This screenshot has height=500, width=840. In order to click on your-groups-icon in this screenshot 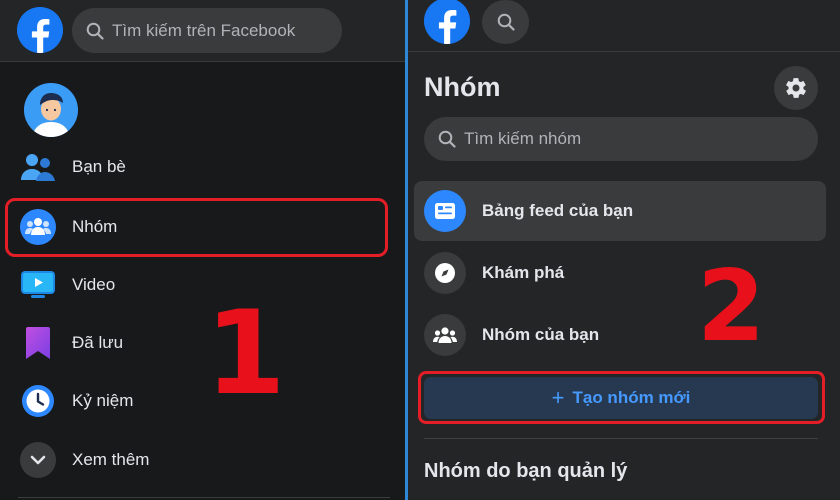, I will do `click(445, 335)`.